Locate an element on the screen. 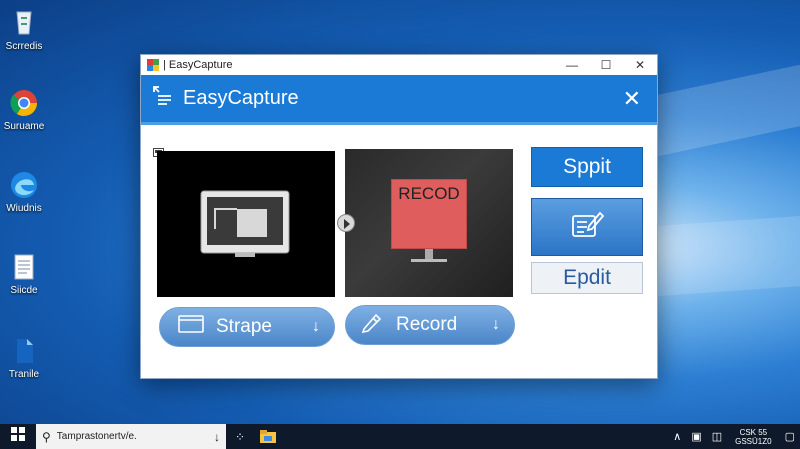 The width and height of the screenshot is (800, 449). sppit-button: Sppit is located at coordinates (587, 167).